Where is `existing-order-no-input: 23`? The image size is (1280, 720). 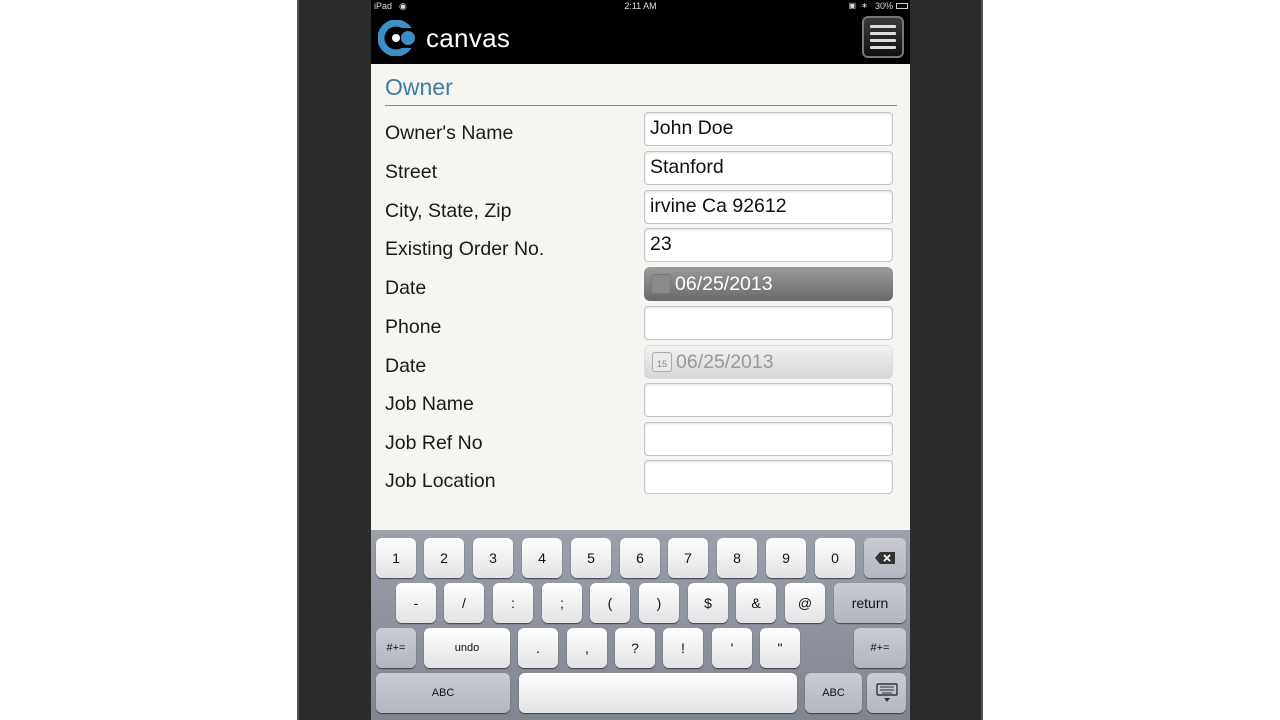
existing-order-no-input: 23 is located at coordinates (768, 245).